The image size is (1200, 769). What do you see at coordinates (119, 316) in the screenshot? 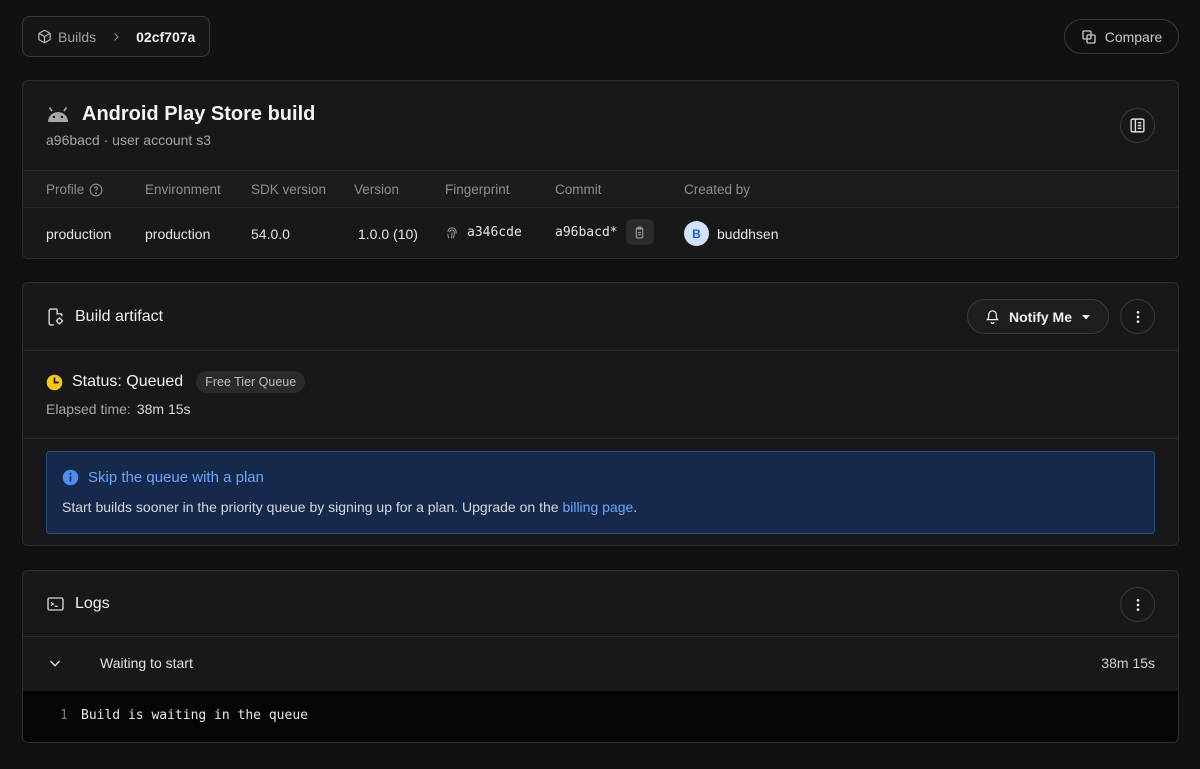
I see `build-artifact-title: Build artifact` at bounding box center [119, 316].